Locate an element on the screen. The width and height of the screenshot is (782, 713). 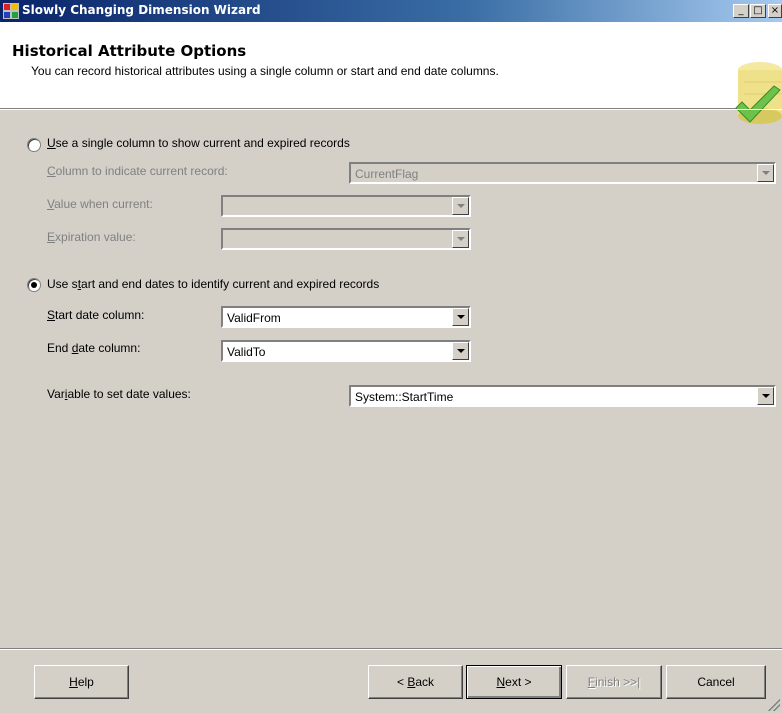
variable-label: Variable to set date values: is located at coordinates (119, 394).